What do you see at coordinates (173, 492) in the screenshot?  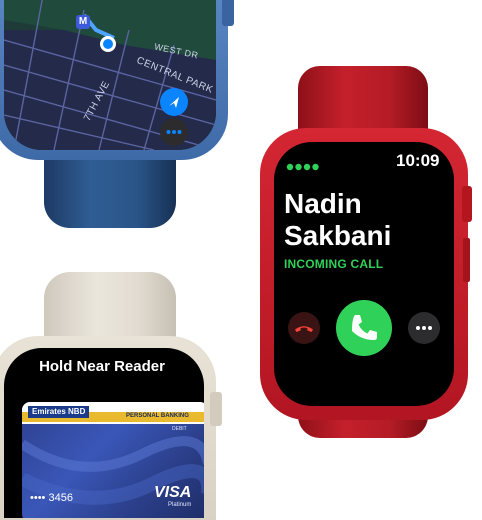 I see `card-network-logo: VISA` at bounding box center [173, 492].